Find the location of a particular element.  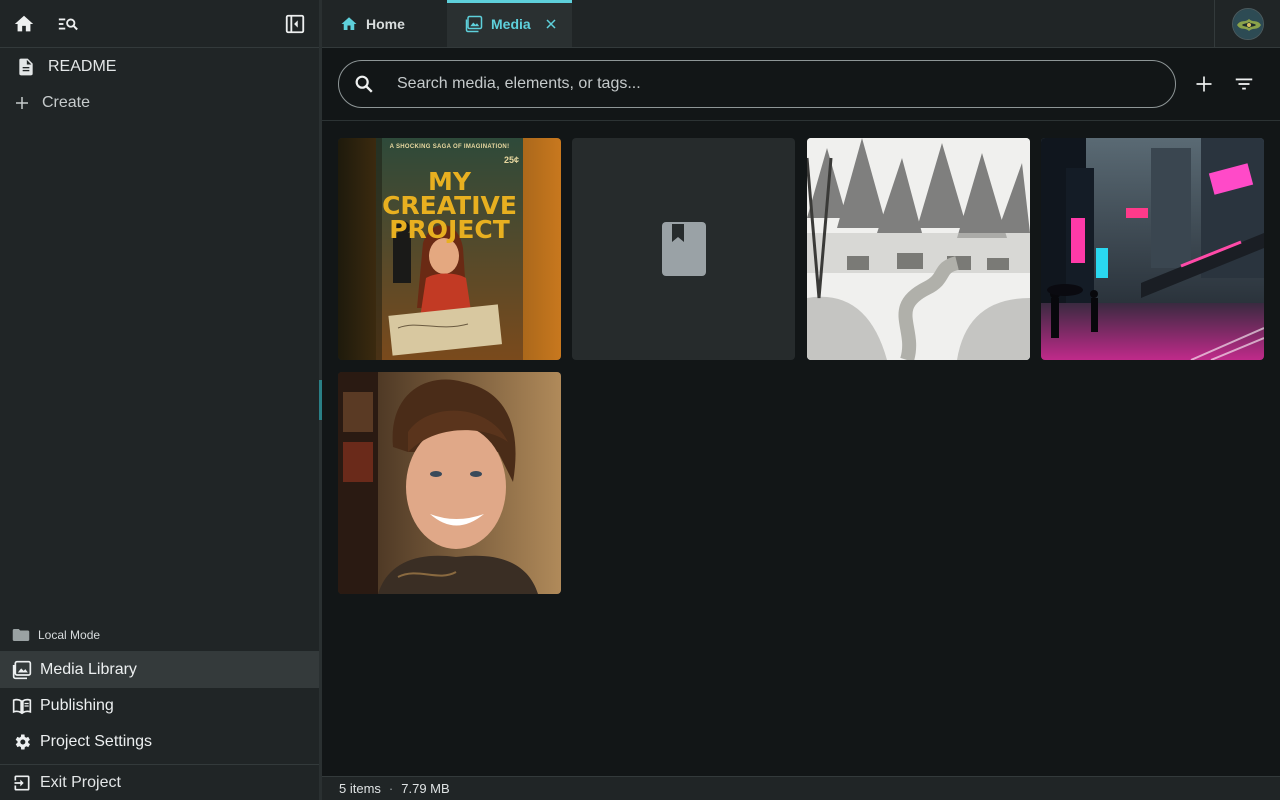

exit-project-button: Exit Project is located at coordinates (159, 782).